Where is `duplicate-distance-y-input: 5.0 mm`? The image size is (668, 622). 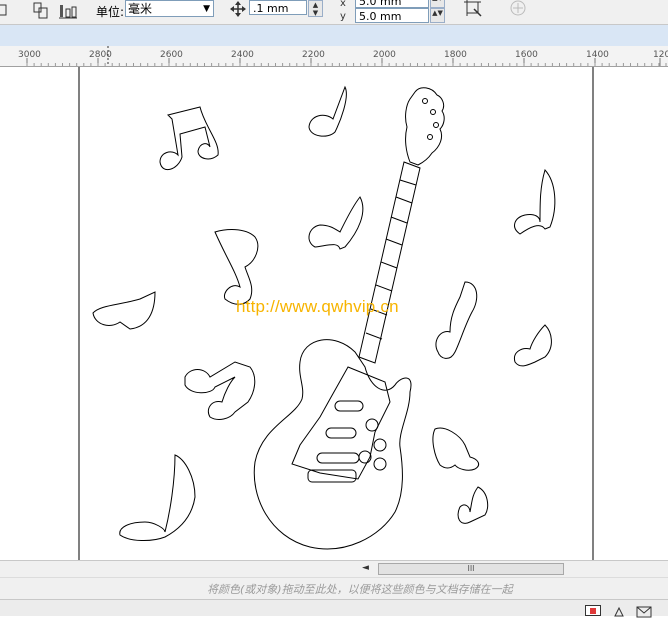
duplicate-distance-y-input: 5.0 mm is located at coordinates (392, 15).